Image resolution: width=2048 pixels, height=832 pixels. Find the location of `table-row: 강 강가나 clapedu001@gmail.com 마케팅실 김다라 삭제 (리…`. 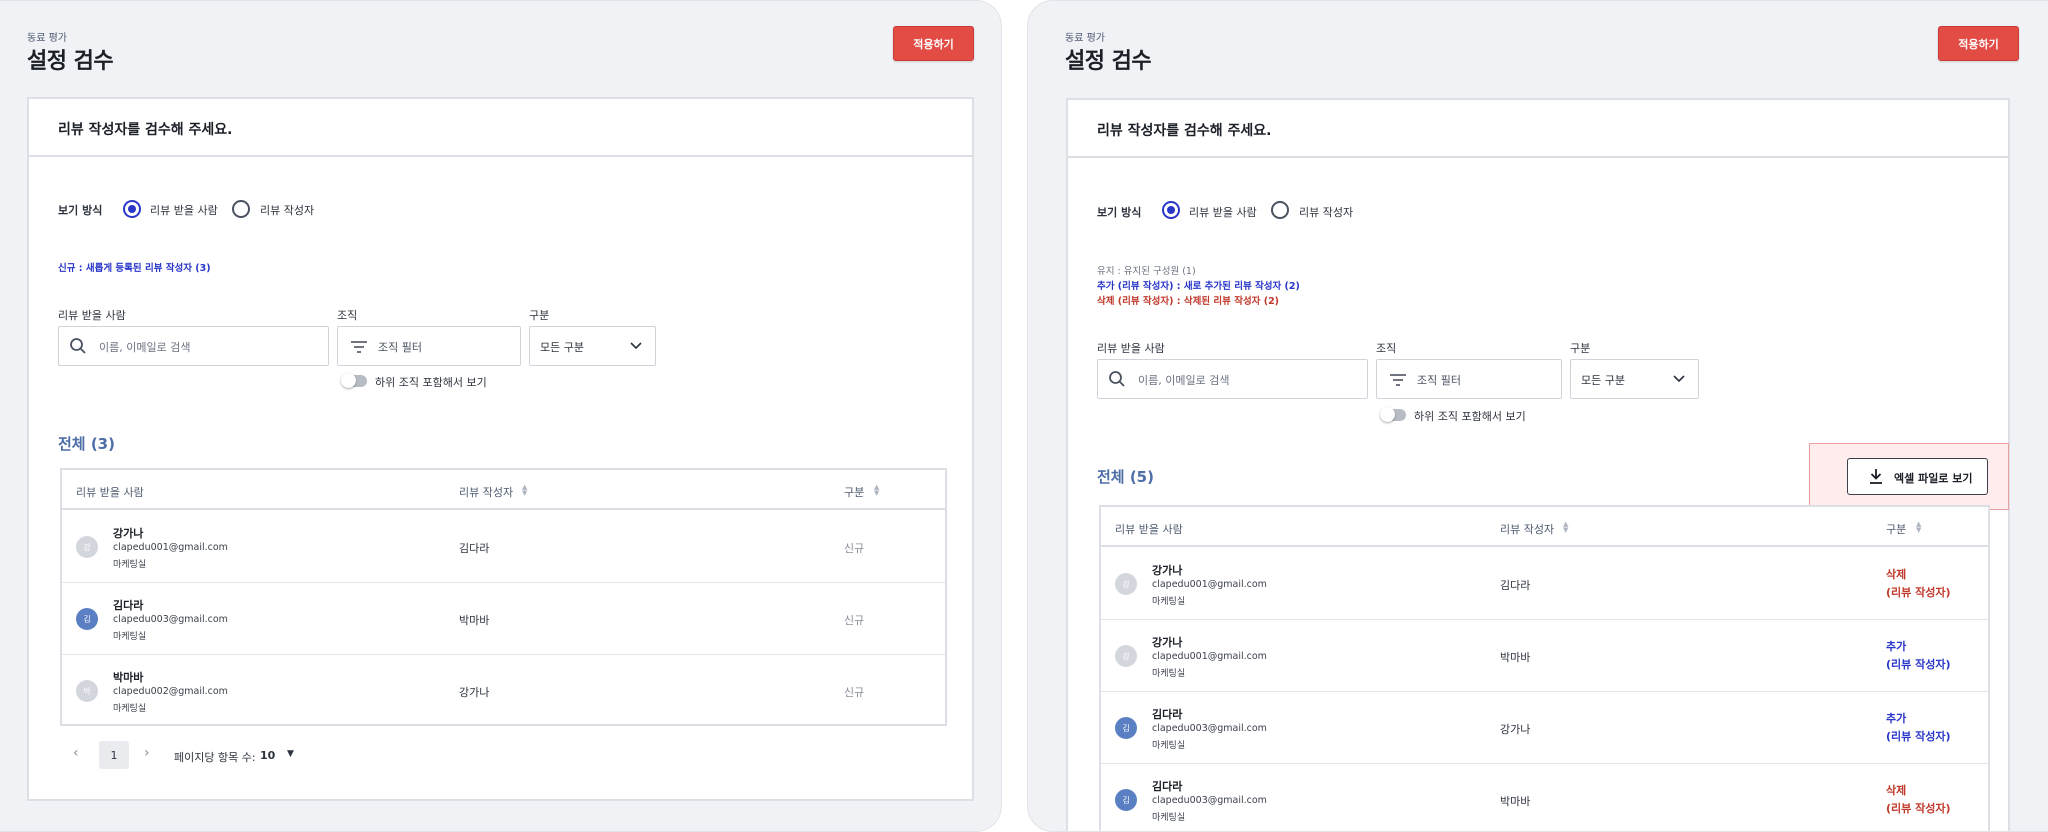

table-row: 강 강가나 clapedu001@gmail.com 마케팅실 김다라 삭제 (리… is located at coordinates (1544, 584).